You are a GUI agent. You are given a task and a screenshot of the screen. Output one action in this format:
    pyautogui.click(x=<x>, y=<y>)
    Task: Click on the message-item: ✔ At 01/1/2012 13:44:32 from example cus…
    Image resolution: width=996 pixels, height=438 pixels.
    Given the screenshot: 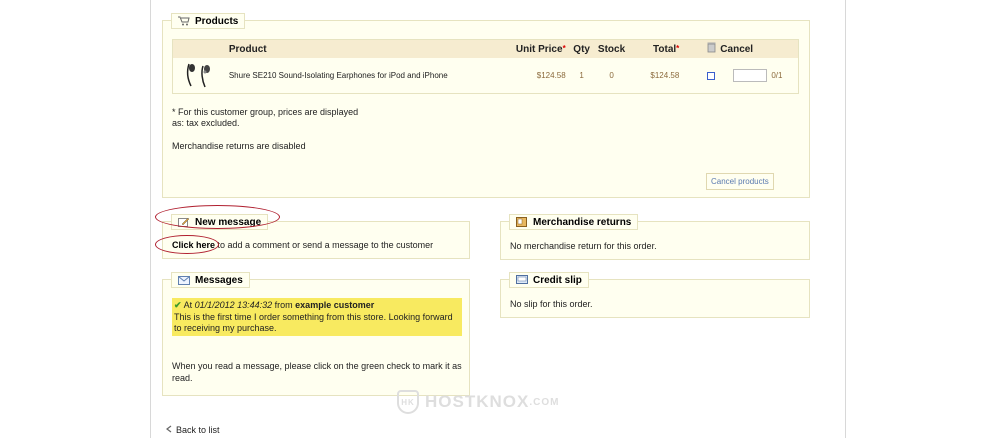 What is the action you would take?
    pyautogui.click(x=317, y=317)
    